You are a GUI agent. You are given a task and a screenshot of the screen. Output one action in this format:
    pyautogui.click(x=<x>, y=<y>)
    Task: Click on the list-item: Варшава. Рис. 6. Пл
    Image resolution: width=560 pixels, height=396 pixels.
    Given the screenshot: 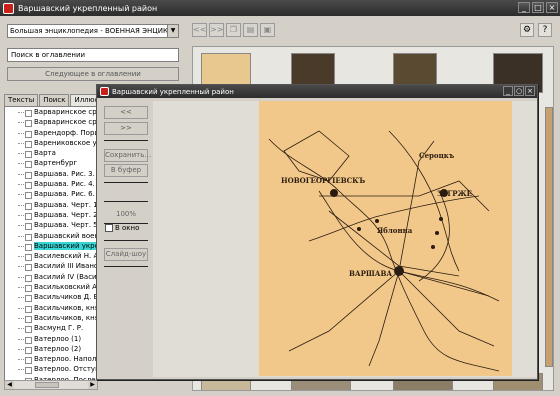 What is the action you would take?
    pyautogui.click(x=51, y=194)
    